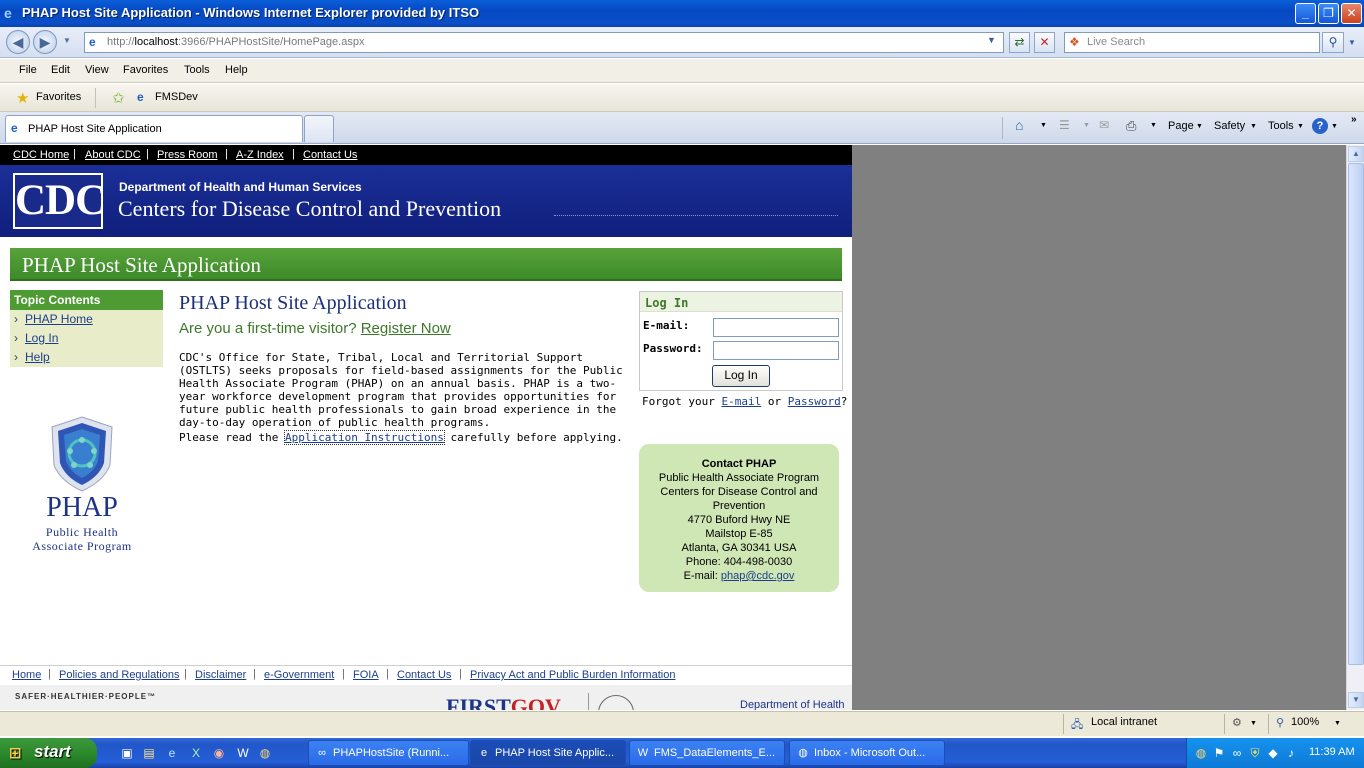 Image resolution: width=1364 pixels, height=768 pixels. I want to click on footer-department: Department of Health, so click(792, 704).